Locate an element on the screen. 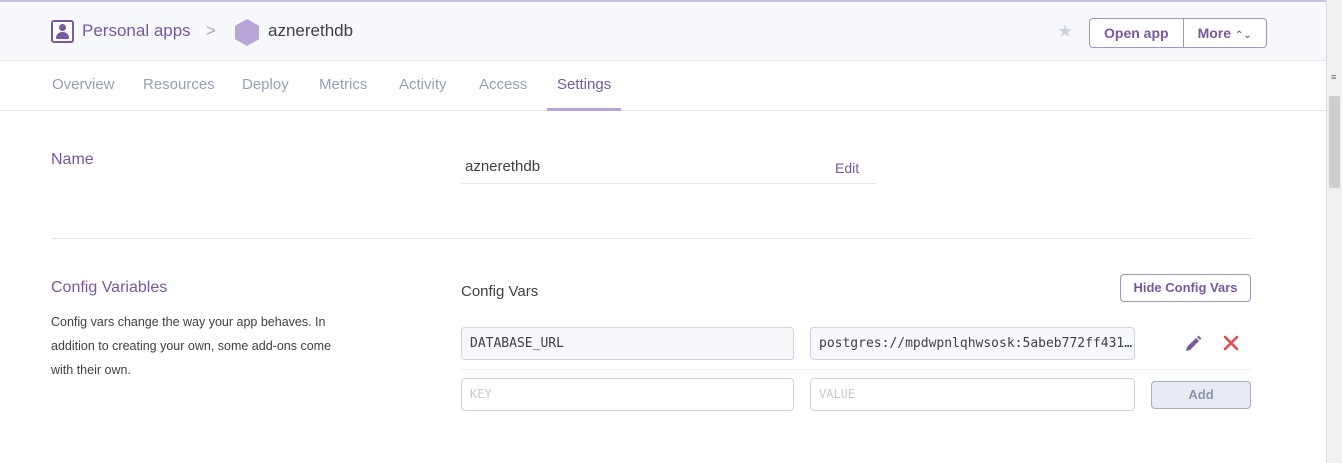 The width and height of the screenshot is (1342, 463). divider is located at coordinates (668, 183).